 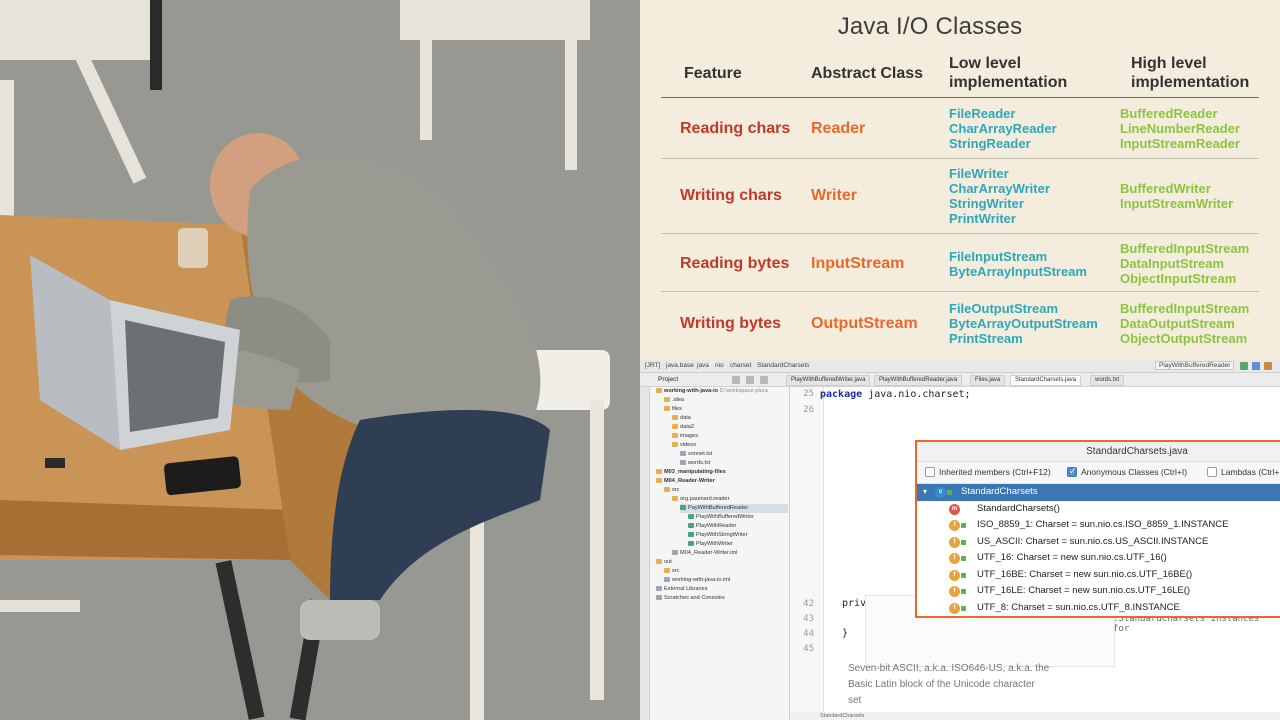 What do you see at coordinates (982, 218) in the screenshot?
I see `class-name: PrintWriter` at bounding box center [982, 218].